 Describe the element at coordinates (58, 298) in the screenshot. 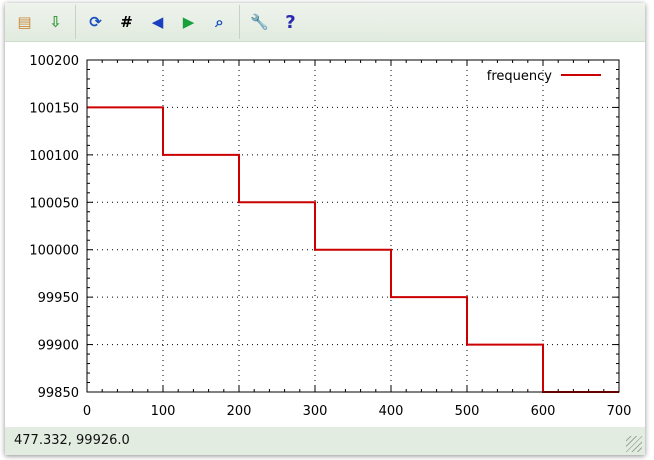

I see `y-tick-label: 99950` at that location.